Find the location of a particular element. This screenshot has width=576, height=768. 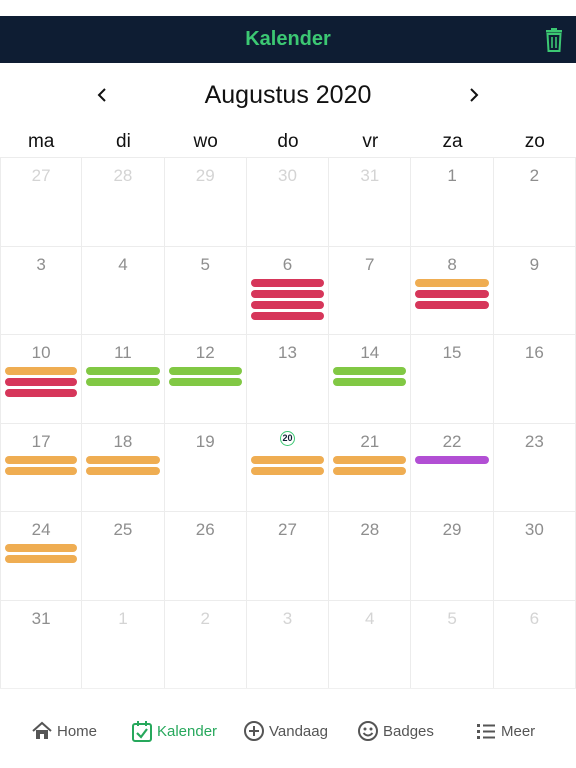

day-number: 27 is located at coordinates (41, 175).